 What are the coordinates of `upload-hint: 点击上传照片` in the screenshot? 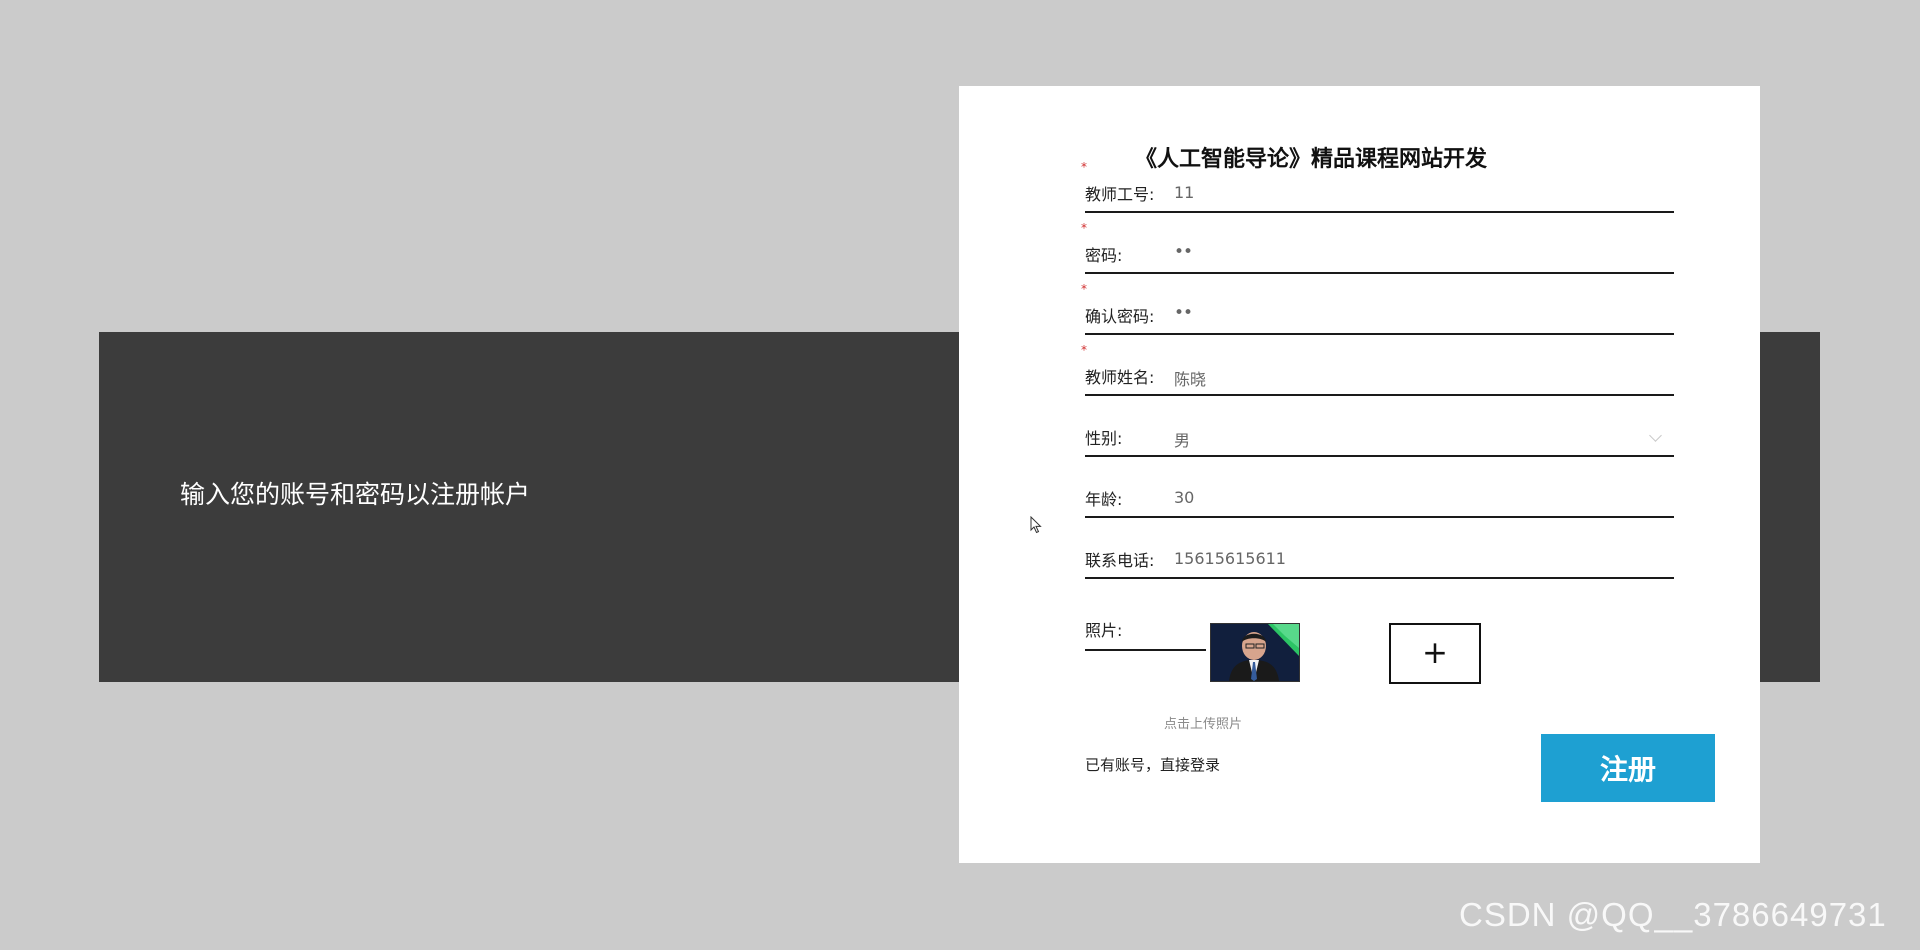 It's located at (1203, 724).